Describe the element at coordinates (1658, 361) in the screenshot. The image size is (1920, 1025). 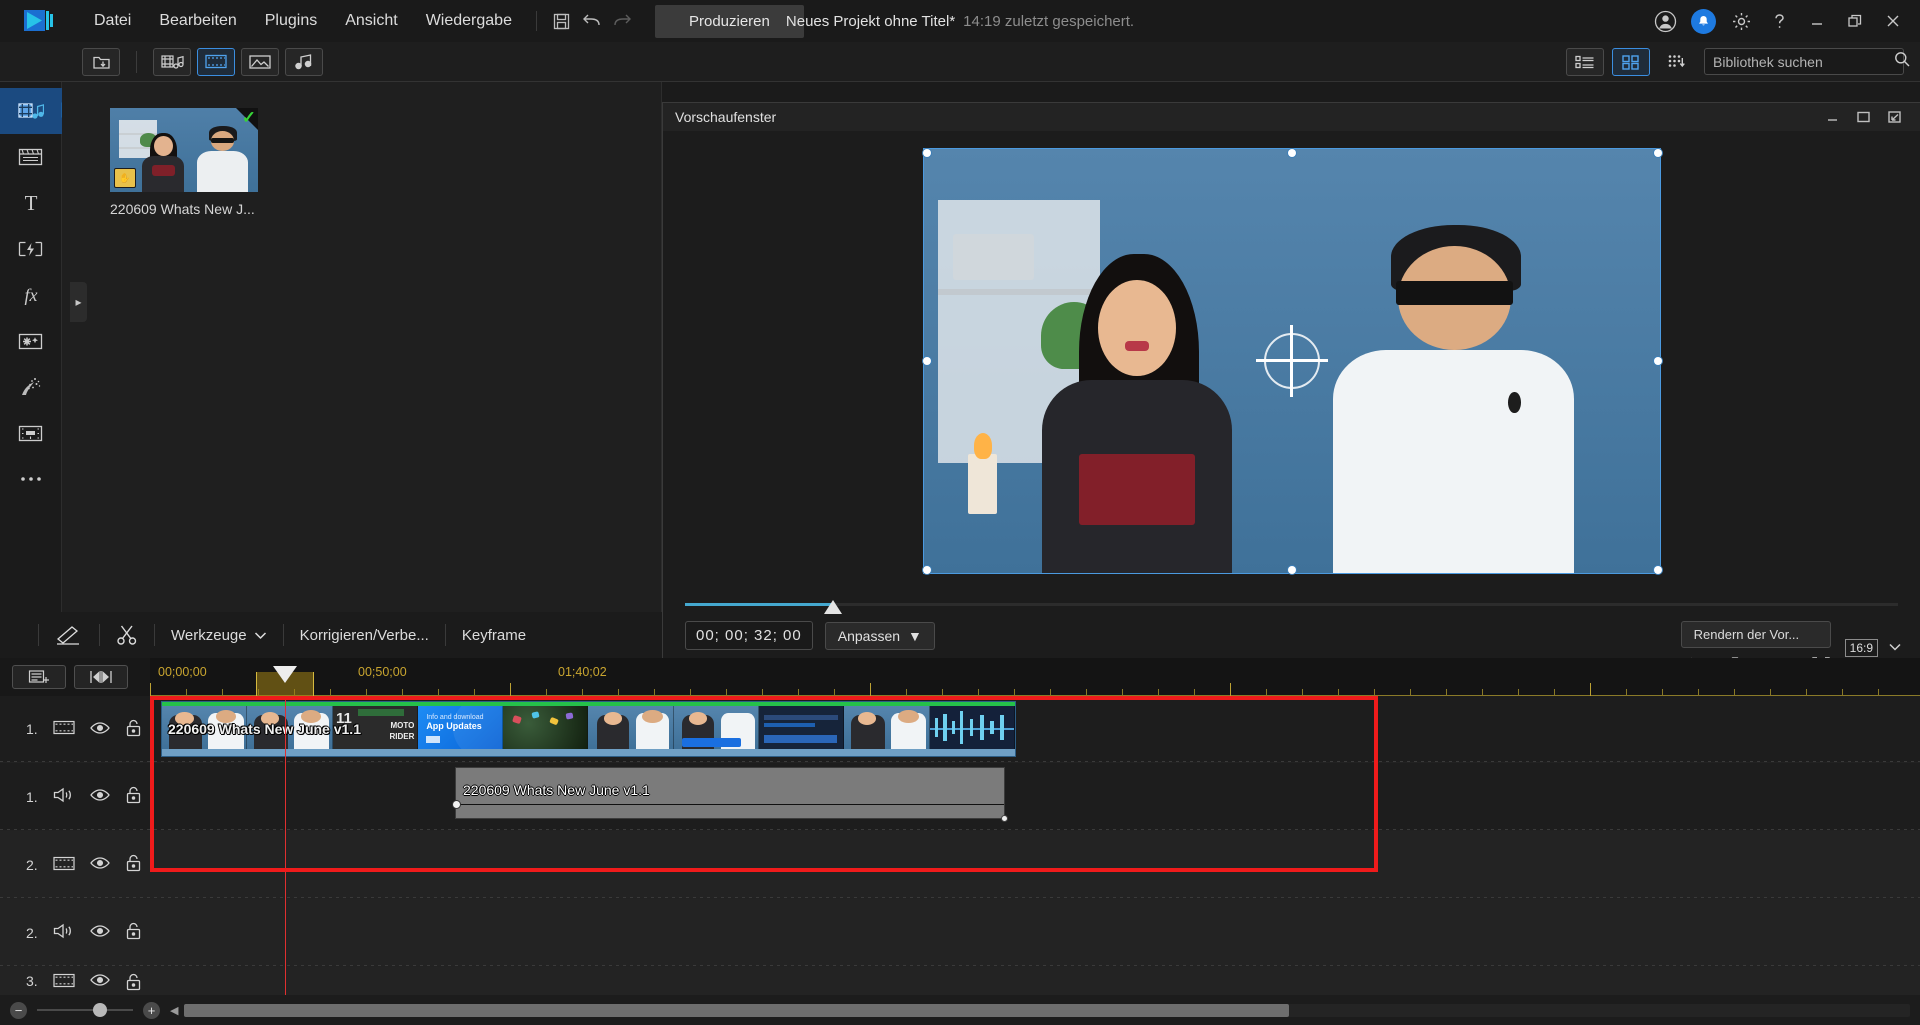
I see `selection-handle-mr` at that location.